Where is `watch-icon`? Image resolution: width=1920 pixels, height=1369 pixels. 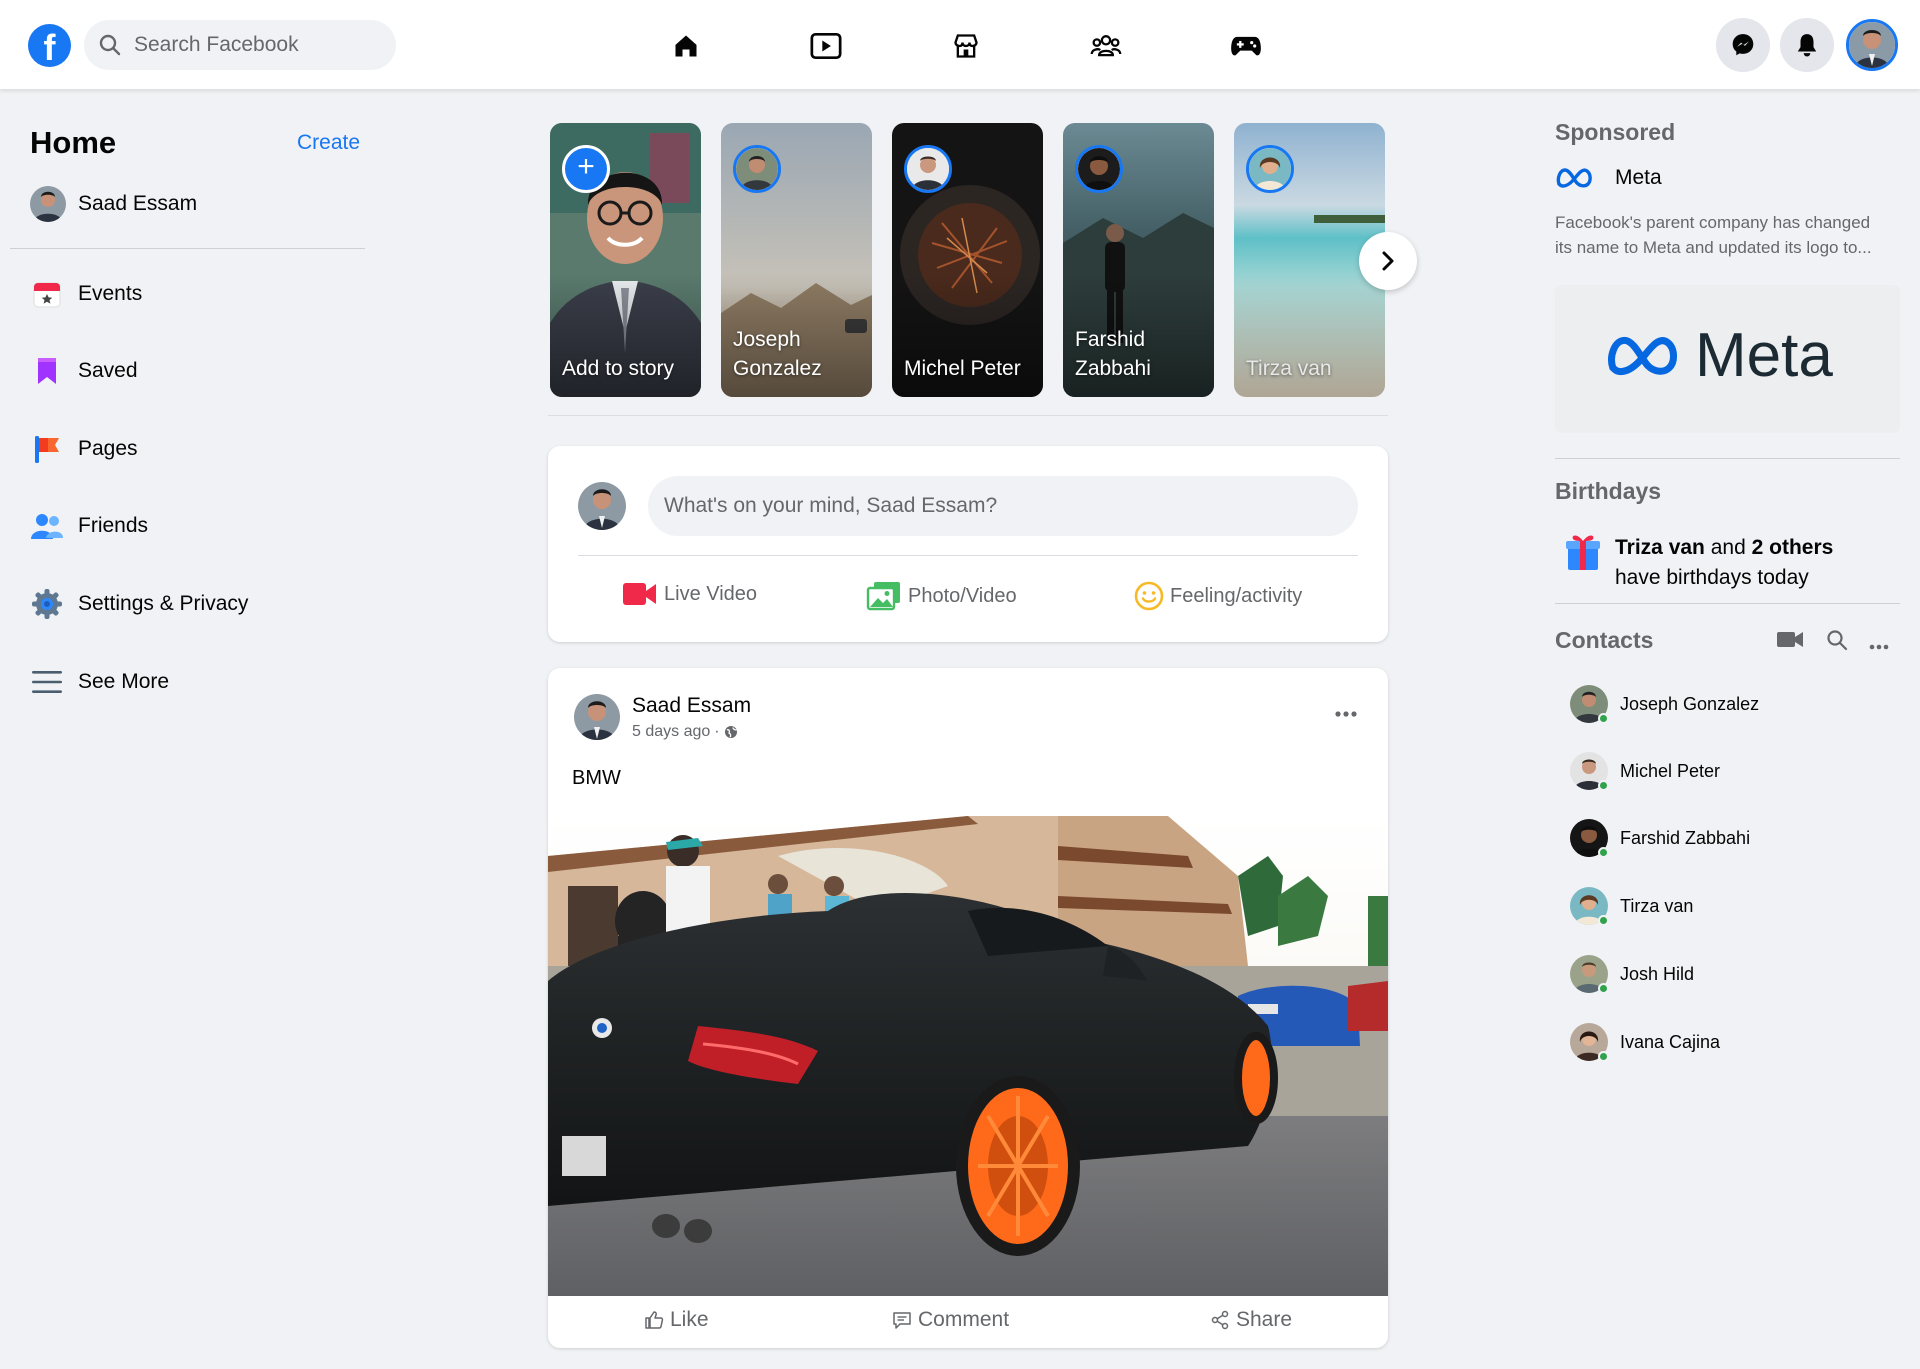
watch-icon is located at coordinates (826, 46).